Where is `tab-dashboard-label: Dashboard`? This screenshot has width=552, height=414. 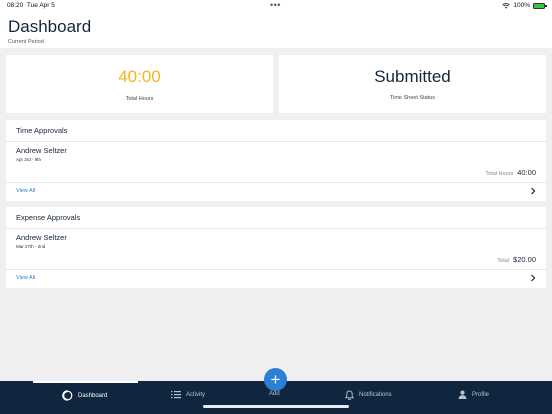 tab-dashboard-label: Dashboard is located at coordinates (93, 395).